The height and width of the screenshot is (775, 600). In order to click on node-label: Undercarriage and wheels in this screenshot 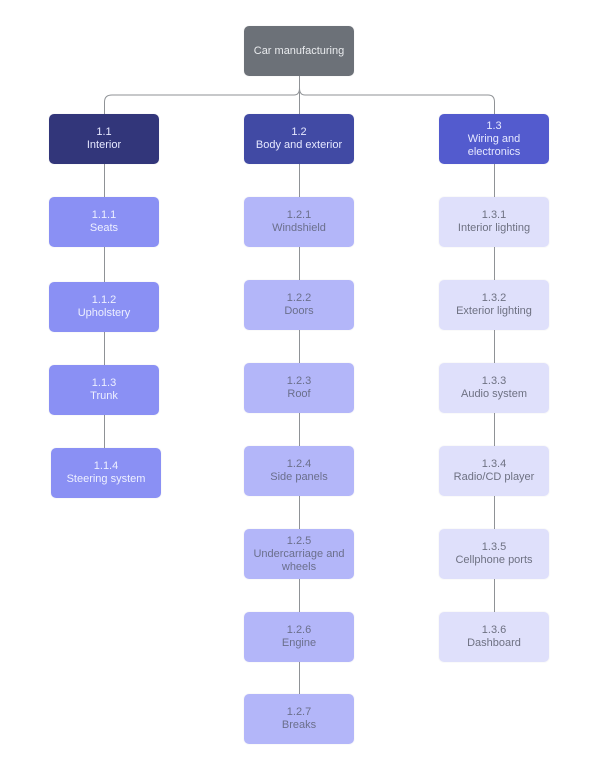, I will do `click(299, 560)`.